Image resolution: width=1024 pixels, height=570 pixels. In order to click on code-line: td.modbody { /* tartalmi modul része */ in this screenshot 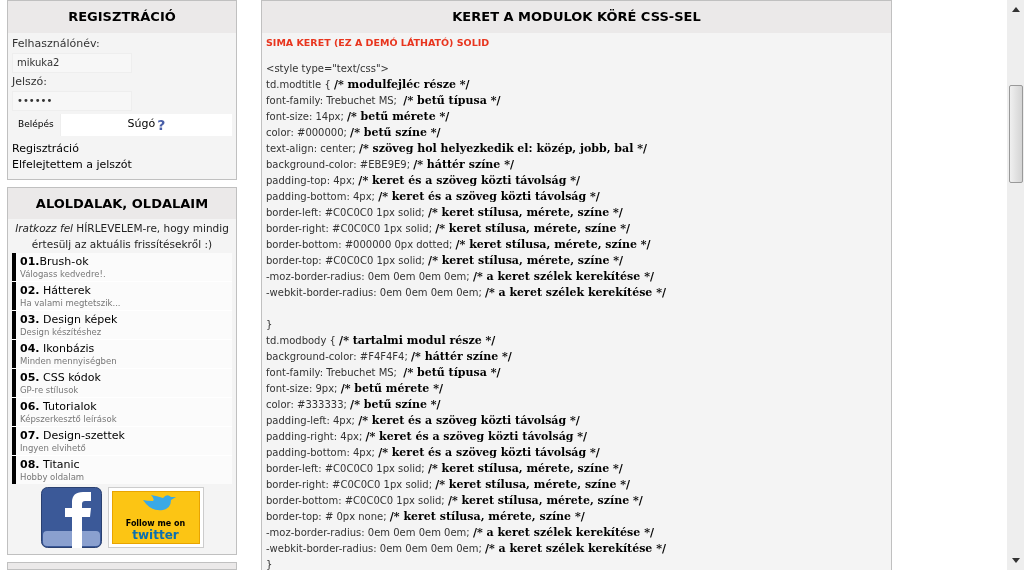, I will do `click(381, 340)`.